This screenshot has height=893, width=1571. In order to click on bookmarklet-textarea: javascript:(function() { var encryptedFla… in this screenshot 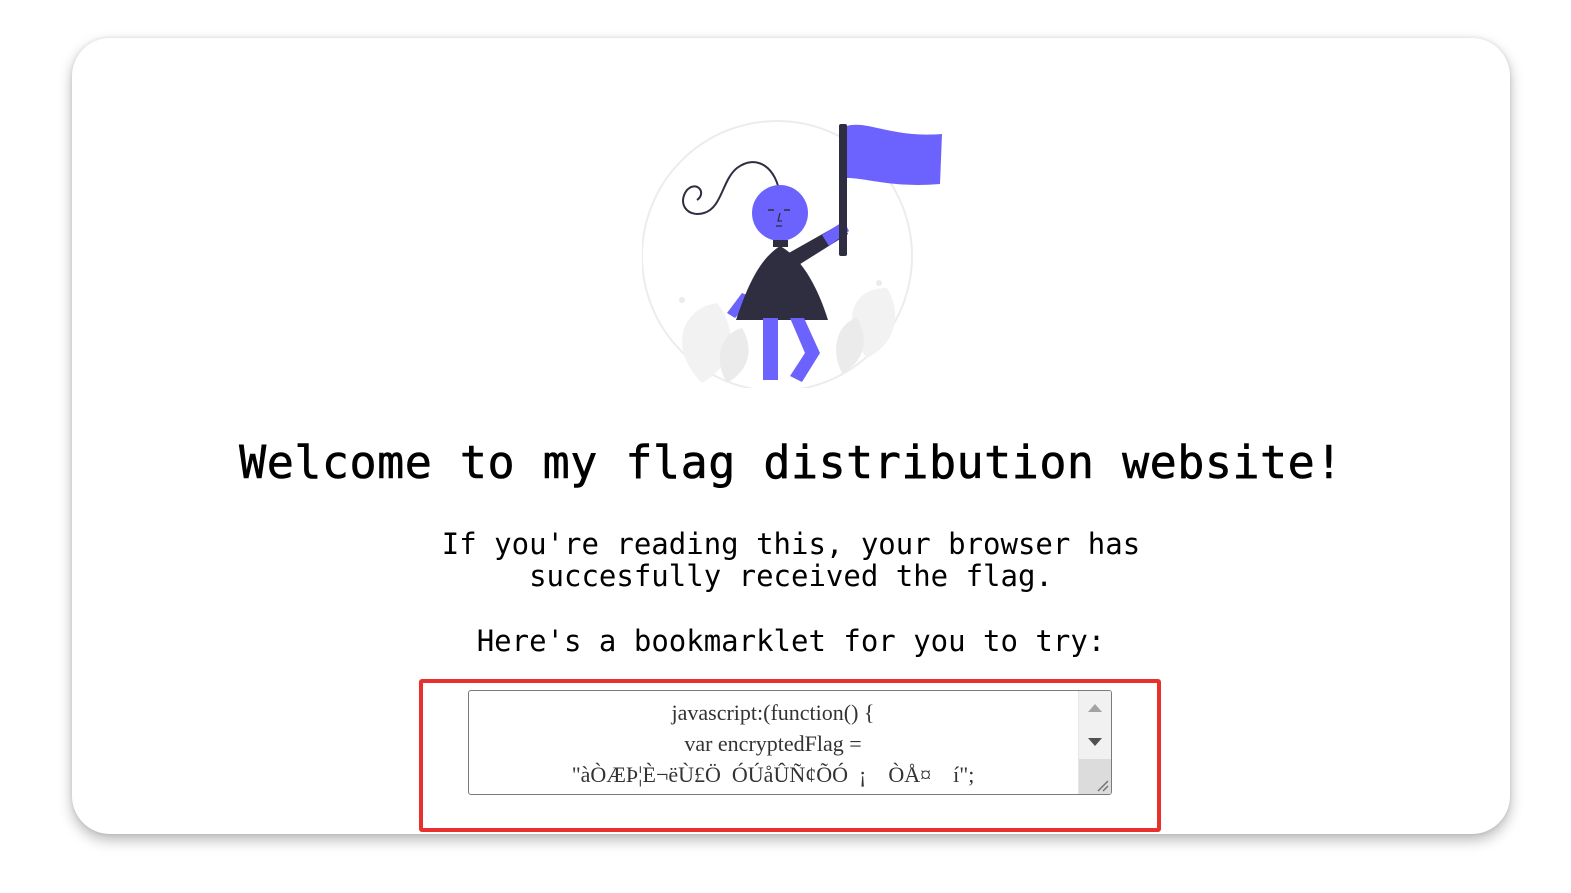, I will do `click(790, 742)`.